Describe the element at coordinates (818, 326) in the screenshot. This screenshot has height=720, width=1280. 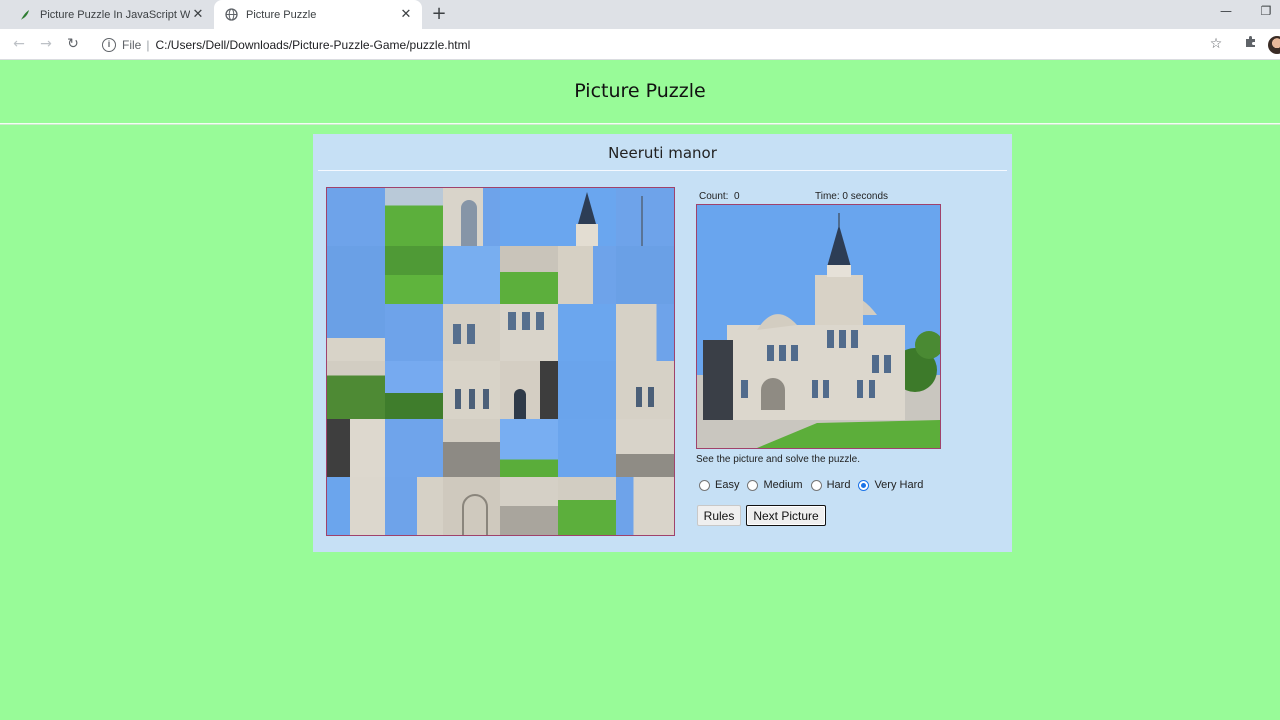
I see `preview-picture` at that location.